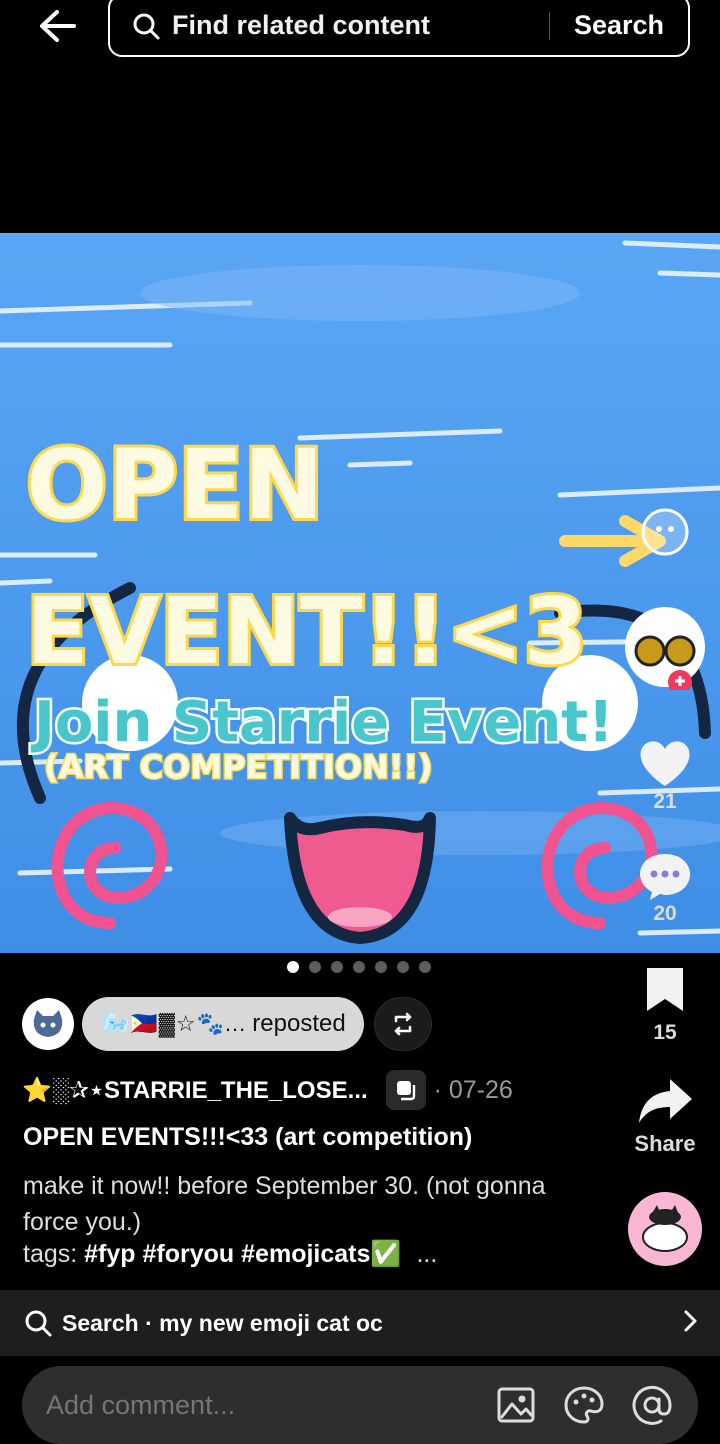 Image resolution: width=720 pixels, height=1444 pixels. I want to click on sound-disc-icon, so click(665, 1229).